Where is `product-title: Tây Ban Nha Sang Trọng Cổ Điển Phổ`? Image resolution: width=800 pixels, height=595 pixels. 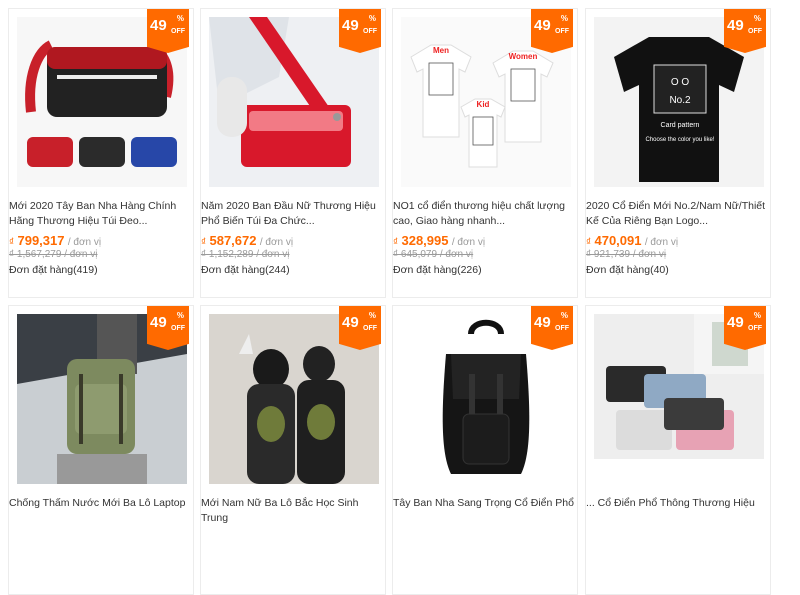
product-title: Tây Ban Nha Sang Trọng Cổ Điển Phổ is located at coordinates (485, 511).